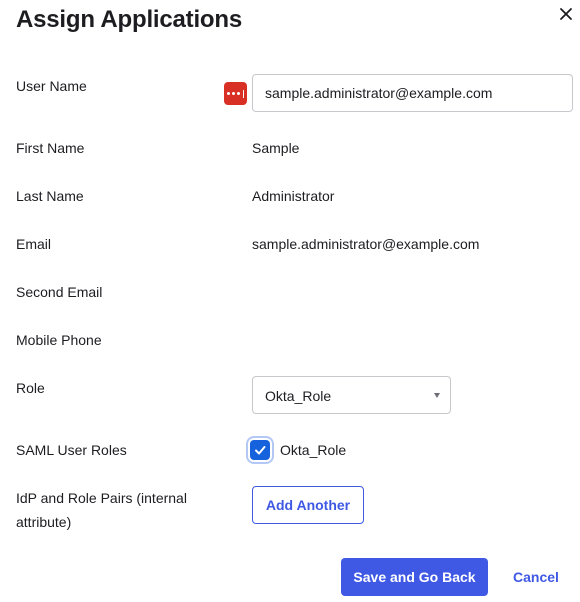 The height and width of the screenshot is (602, 580). I want to click on role-select: Okta_Role, so click(351, 395).